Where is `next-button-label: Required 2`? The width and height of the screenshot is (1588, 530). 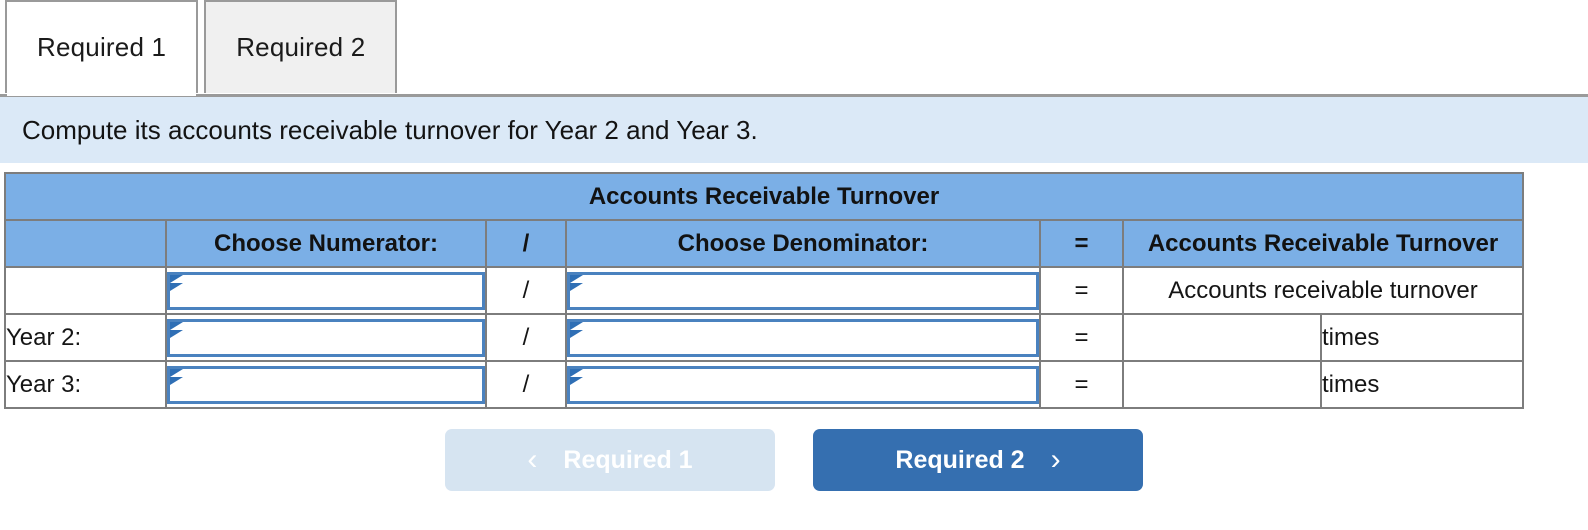
next-button-label: Required 2 is located at coordinates (960, 459).